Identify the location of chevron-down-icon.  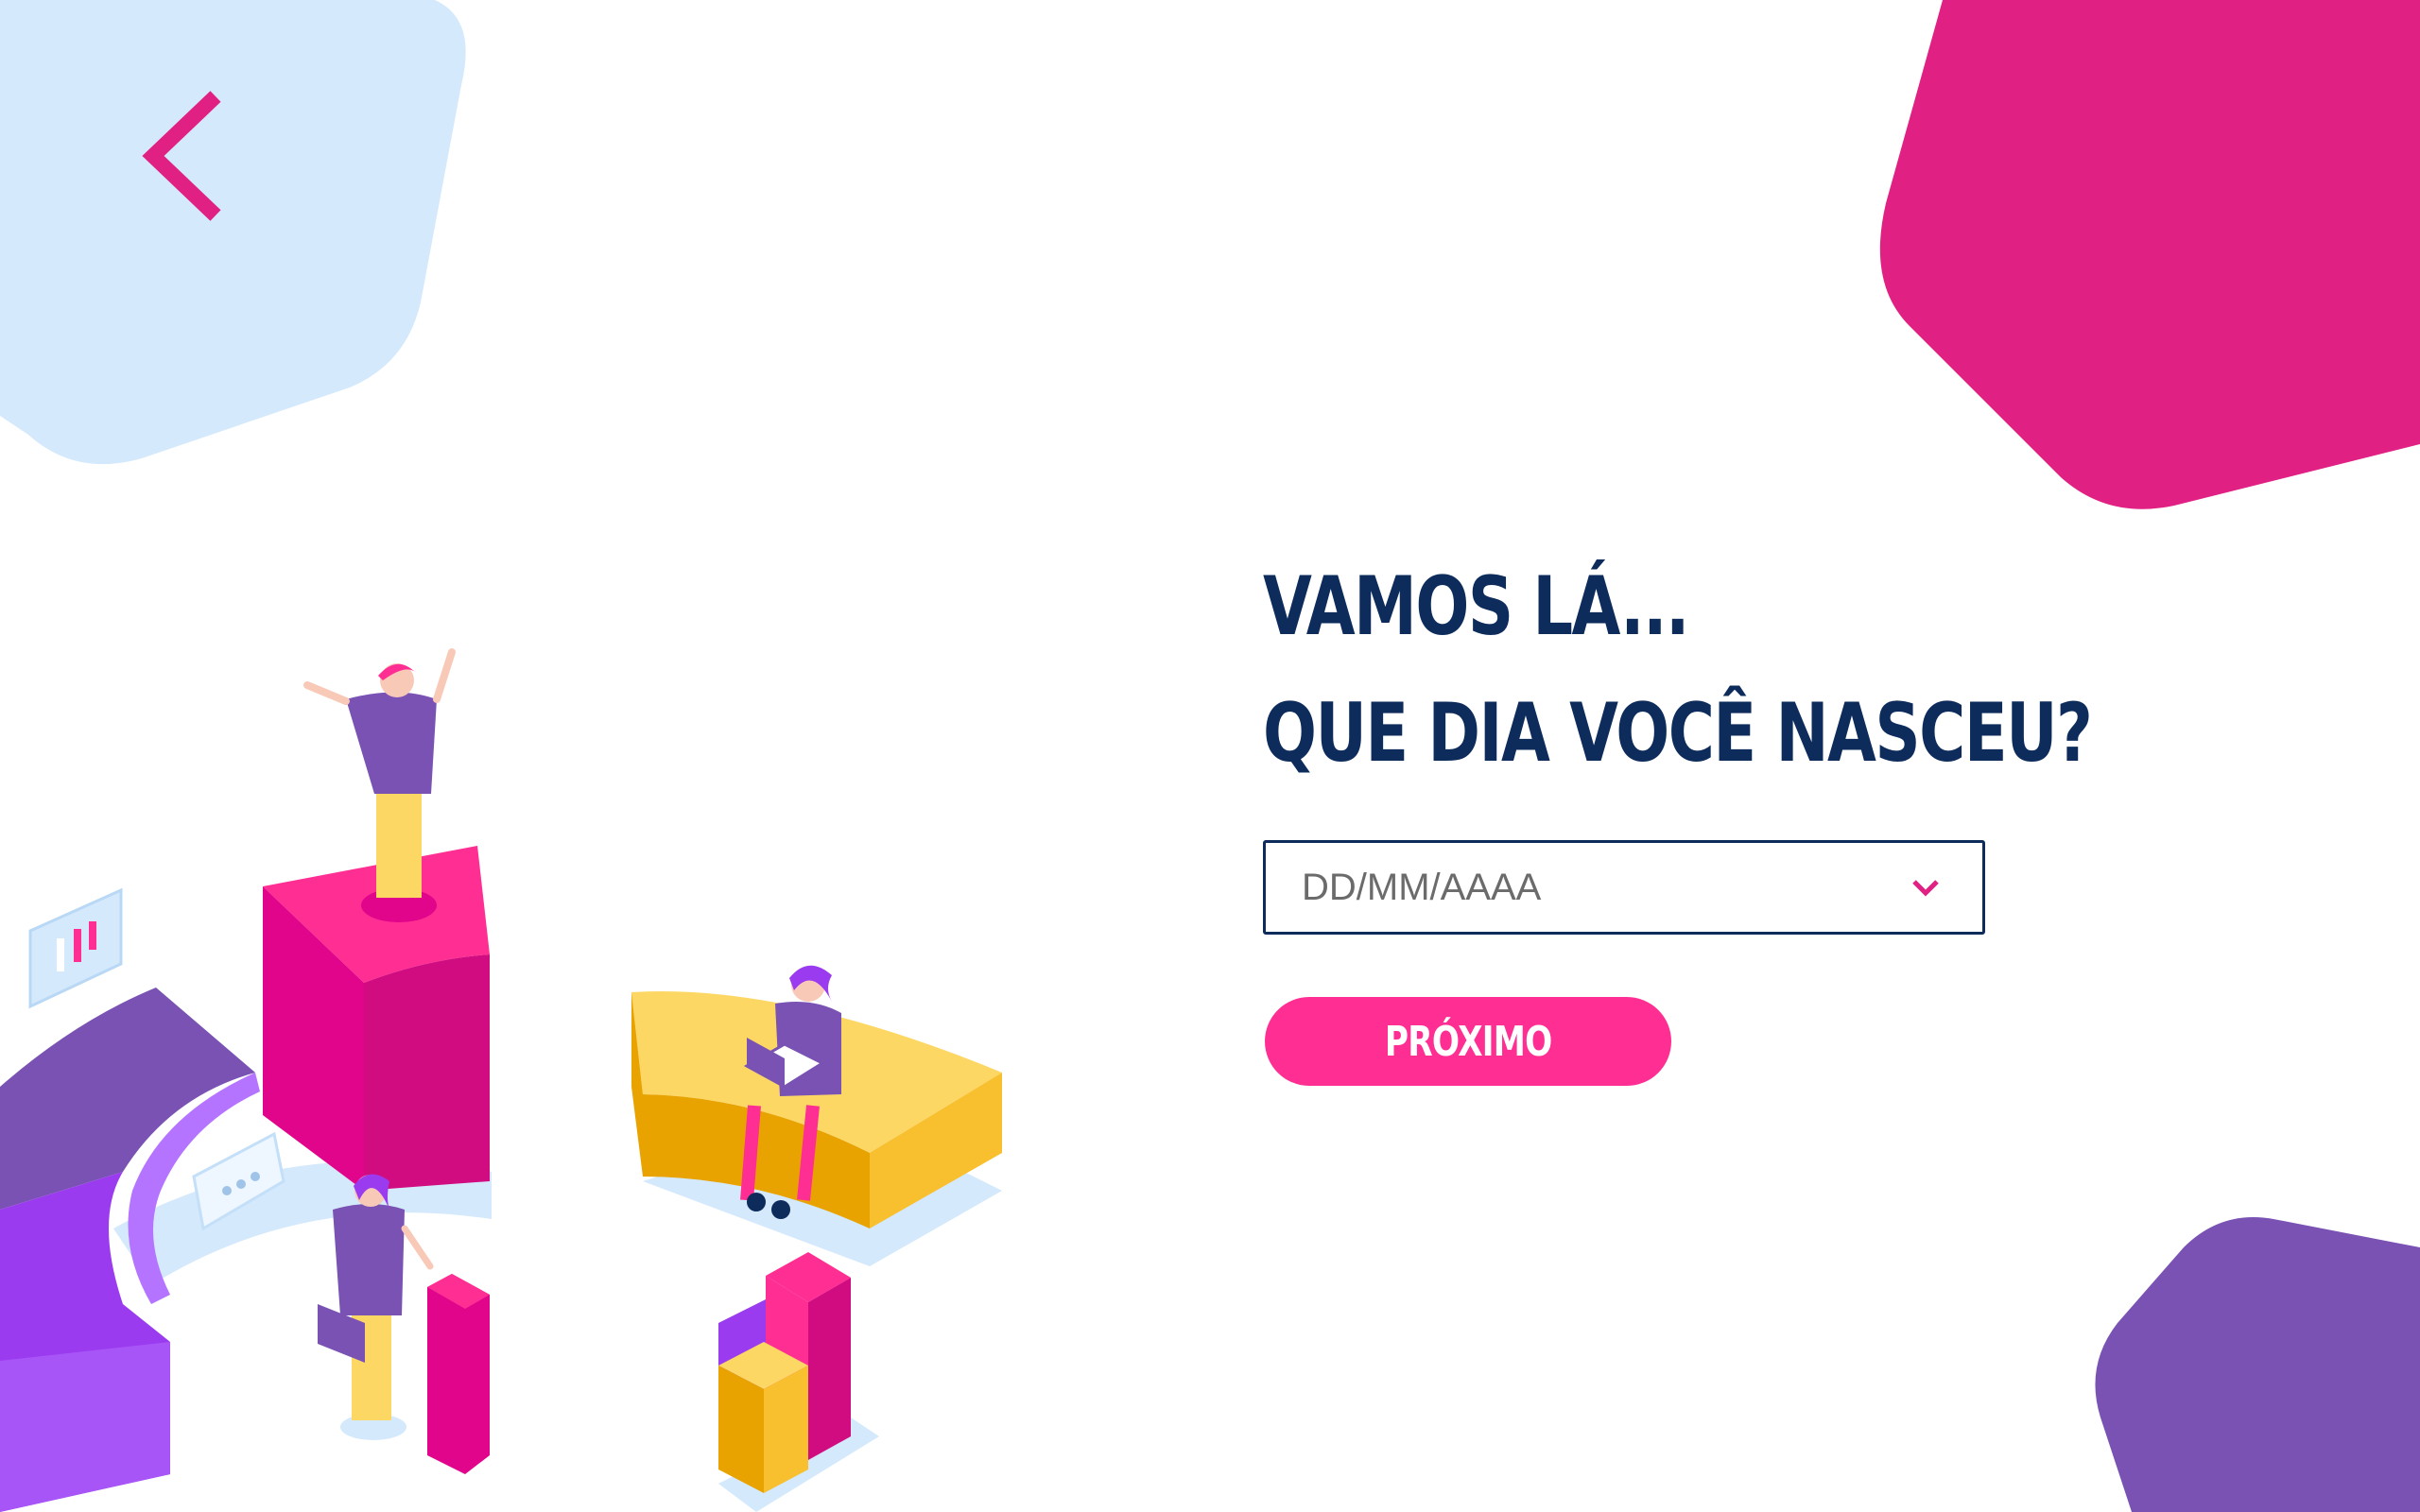
(1925, 888).